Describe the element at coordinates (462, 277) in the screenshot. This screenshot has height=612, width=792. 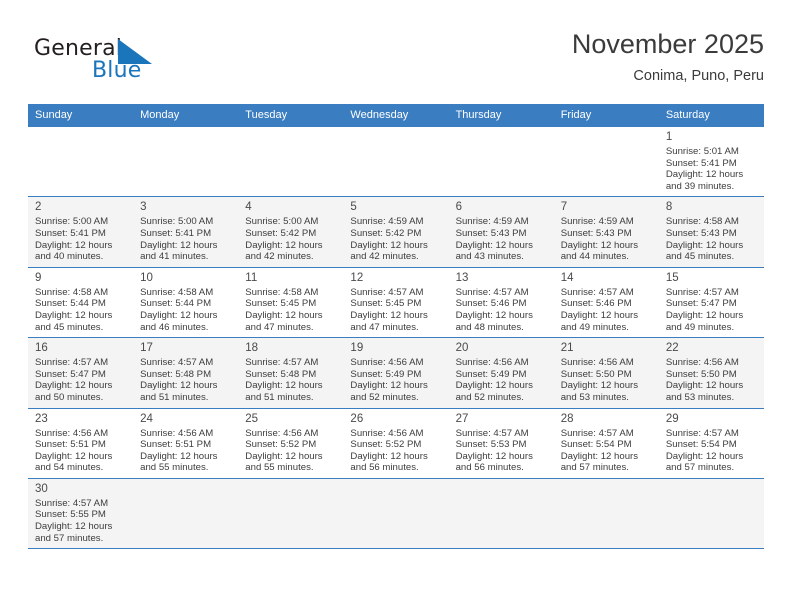
I see `day-number: 13` at that location.